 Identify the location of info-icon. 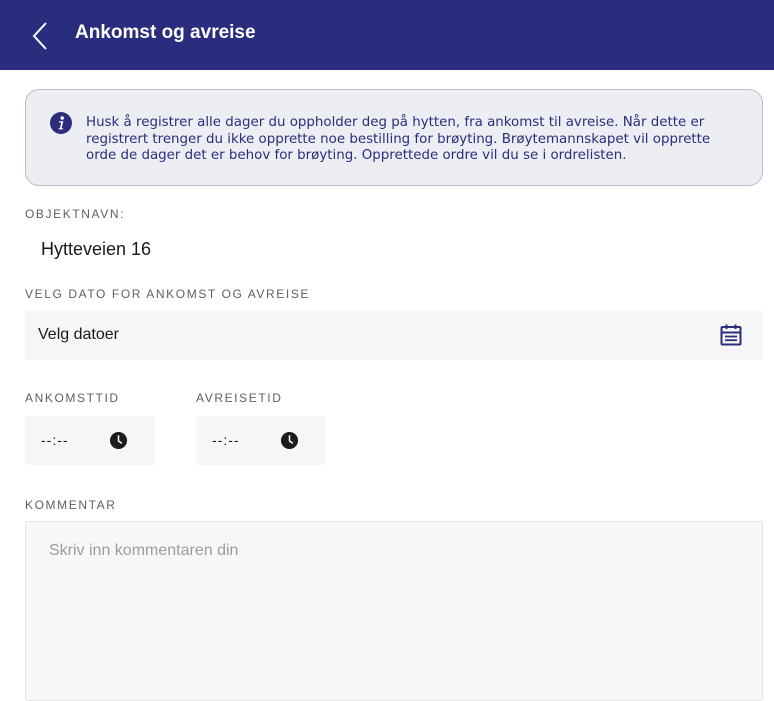
(61, 123).